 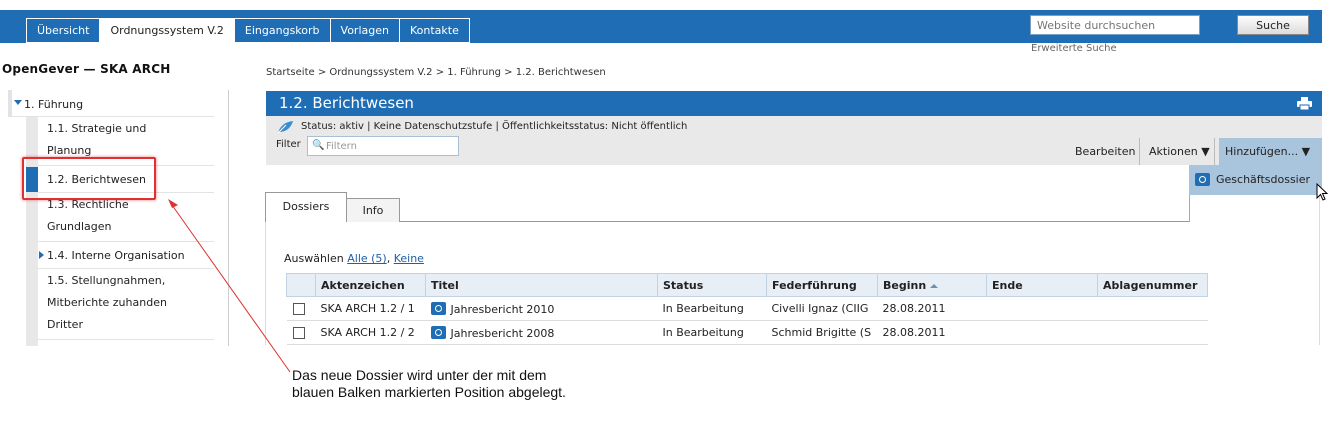 What do you see at coordinates (1115, 25) in the screenshot?
I see `site-search-input` at bounding box center [1115, 25].